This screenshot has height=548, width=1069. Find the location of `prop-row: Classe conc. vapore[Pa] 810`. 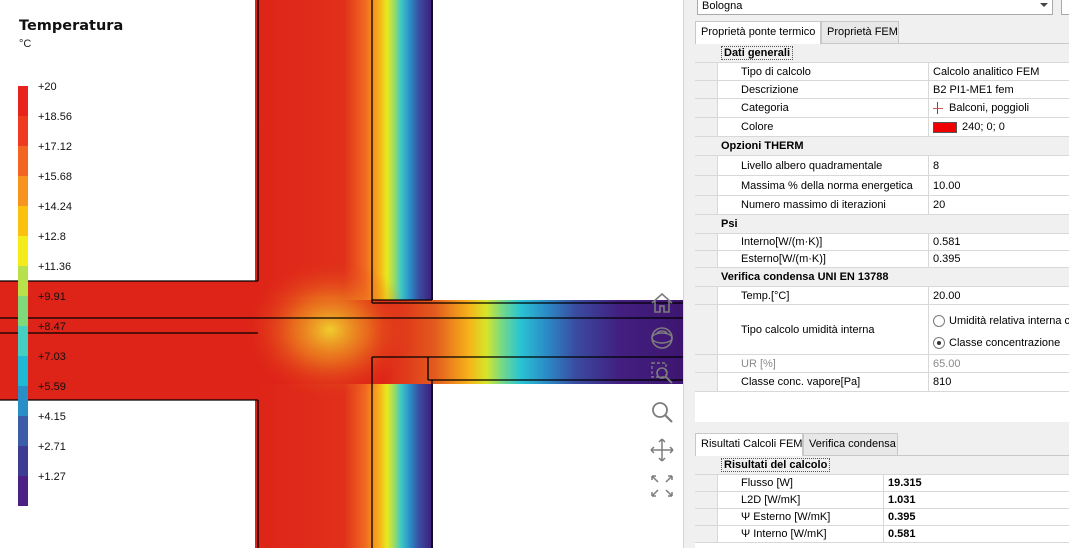

prop-row: Classe conc. vapore[Pa] 810 is located at coordinates (882, 382).